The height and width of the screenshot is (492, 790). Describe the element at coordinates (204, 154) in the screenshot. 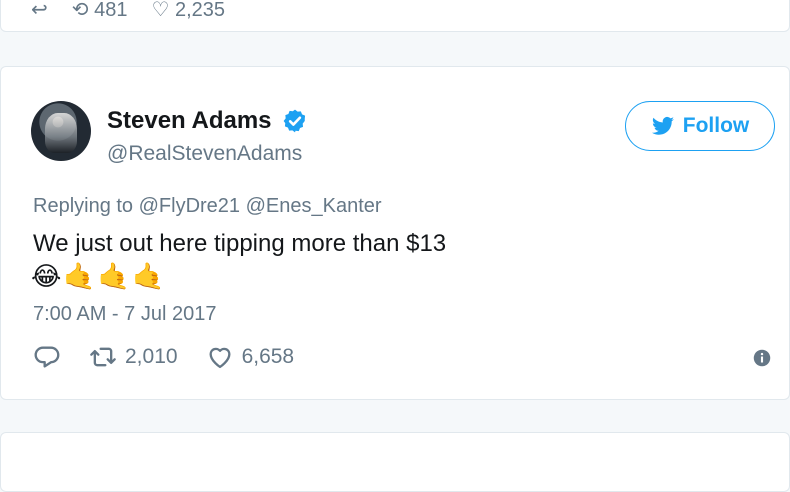

I see `author-handle: @RealStevenAdams` at that location.